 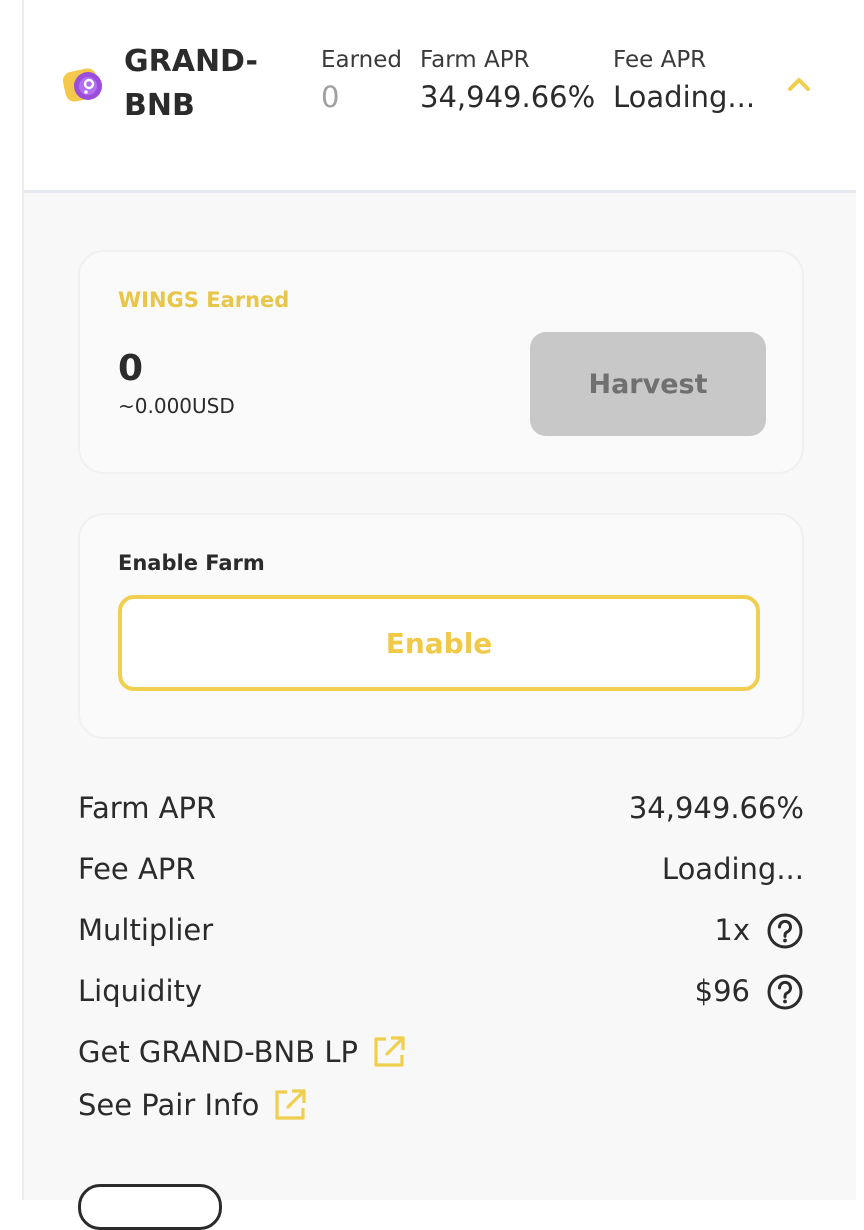 I want to click on enable-button: Enable, so click(x=439, y=643).